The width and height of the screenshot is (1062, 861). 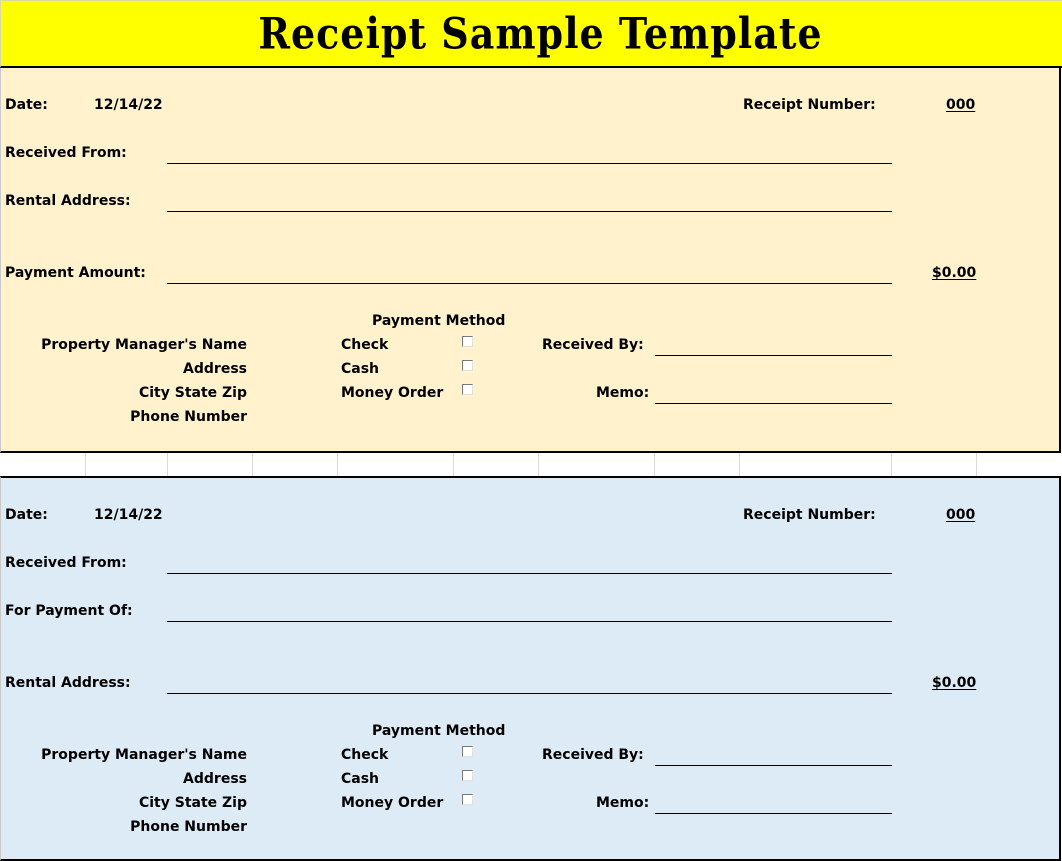 I want to click on payment-amount-field, so click(x=529, y=283).